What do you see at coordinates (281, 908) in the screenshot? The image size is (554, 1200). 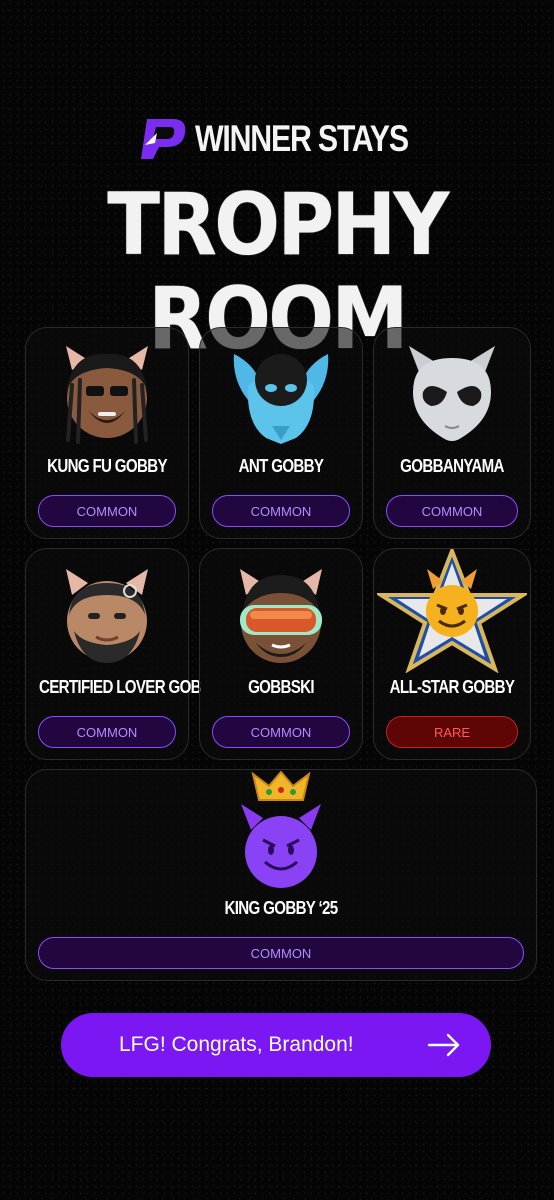 I see `trophy-name: KING GOBBY ‘25` at bounding box center [281, 908].